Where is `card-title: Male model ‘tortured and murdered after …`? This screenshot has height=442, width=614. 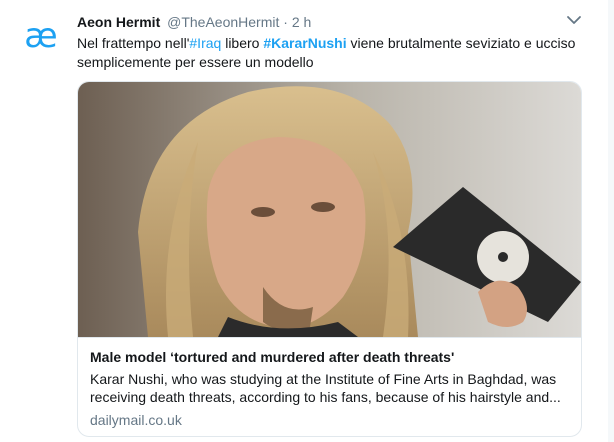 card-title: Male model ‘tortured and murdered after … is located at coordinates (329, 357).